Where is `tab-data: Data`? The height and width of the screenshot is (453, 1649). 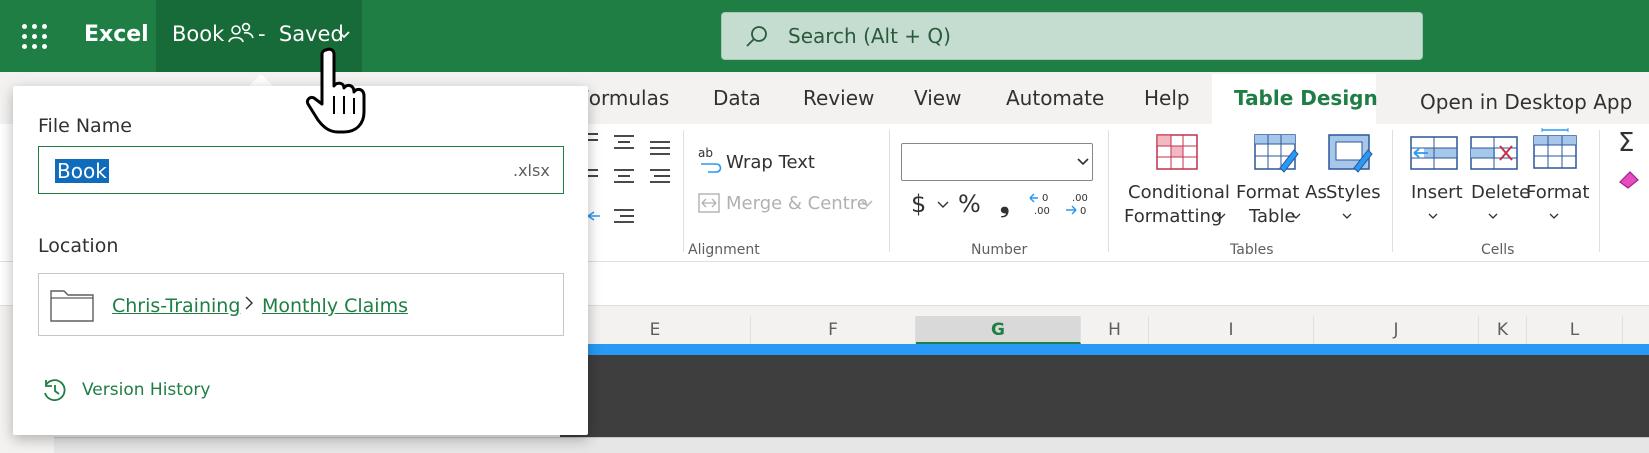 tab-data: Data is located at coordinates (737, 98).